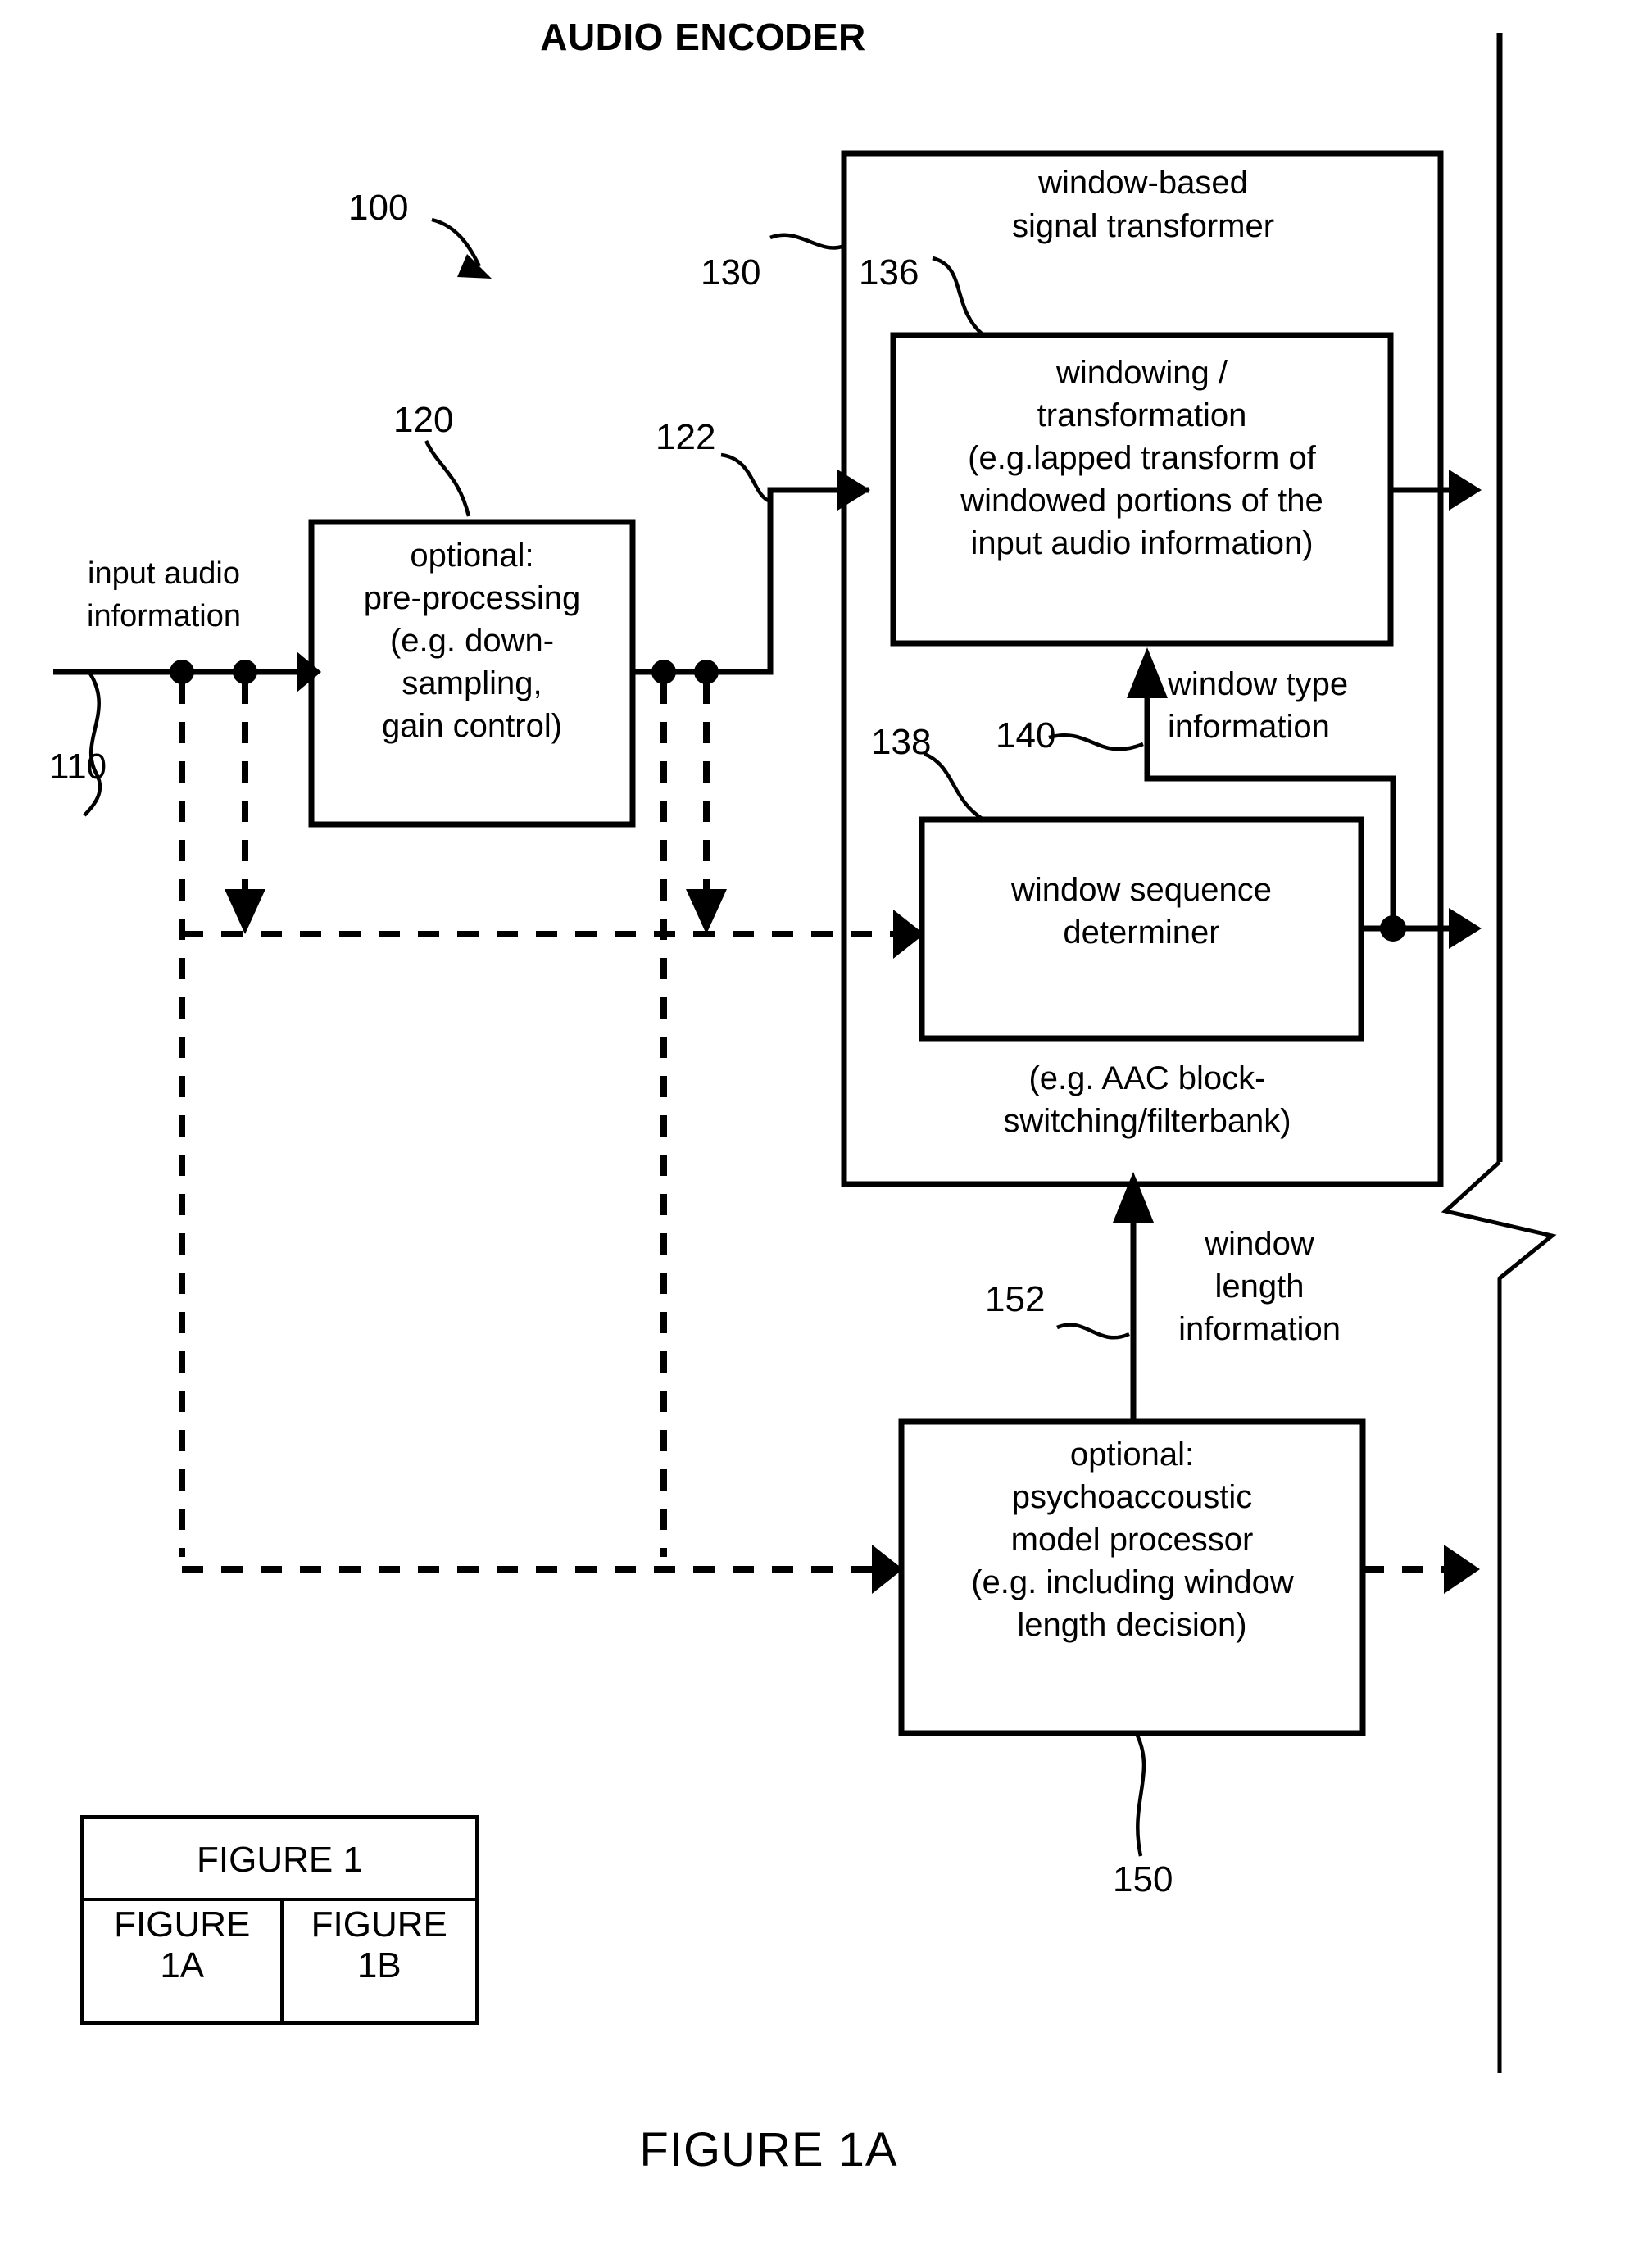  Describe the element at coordinates (182, 1965) in the screenshot. I see `figure-index-1a-line2: 1A` at that location.